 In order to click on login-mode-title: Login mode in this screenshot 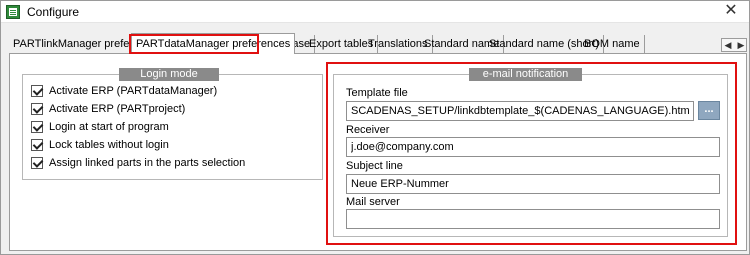, I will do `click(169, 74)`.